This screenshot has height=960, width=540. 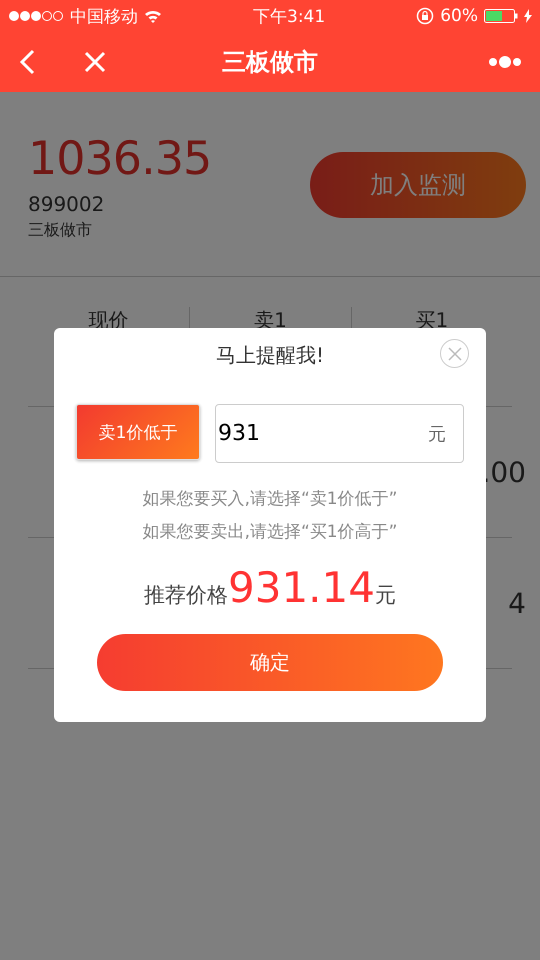 What do you see at coordinates (425, 16) in the screenshot?
I see `rotation-lock-icon` at bounding box center [425, 16].